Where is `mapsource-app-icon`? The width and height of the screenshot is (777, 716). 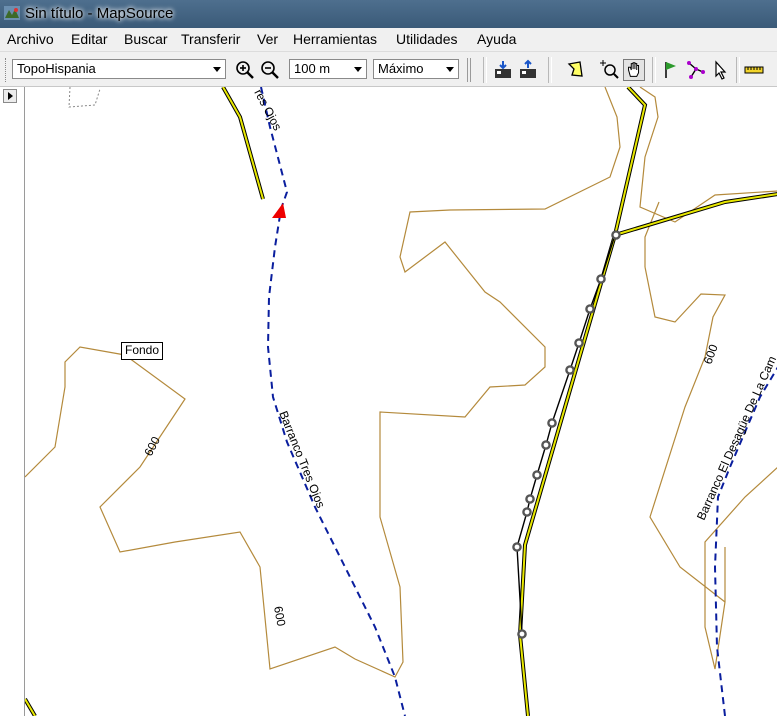 mapsource-app-icon is located at coordinates (12, 13).